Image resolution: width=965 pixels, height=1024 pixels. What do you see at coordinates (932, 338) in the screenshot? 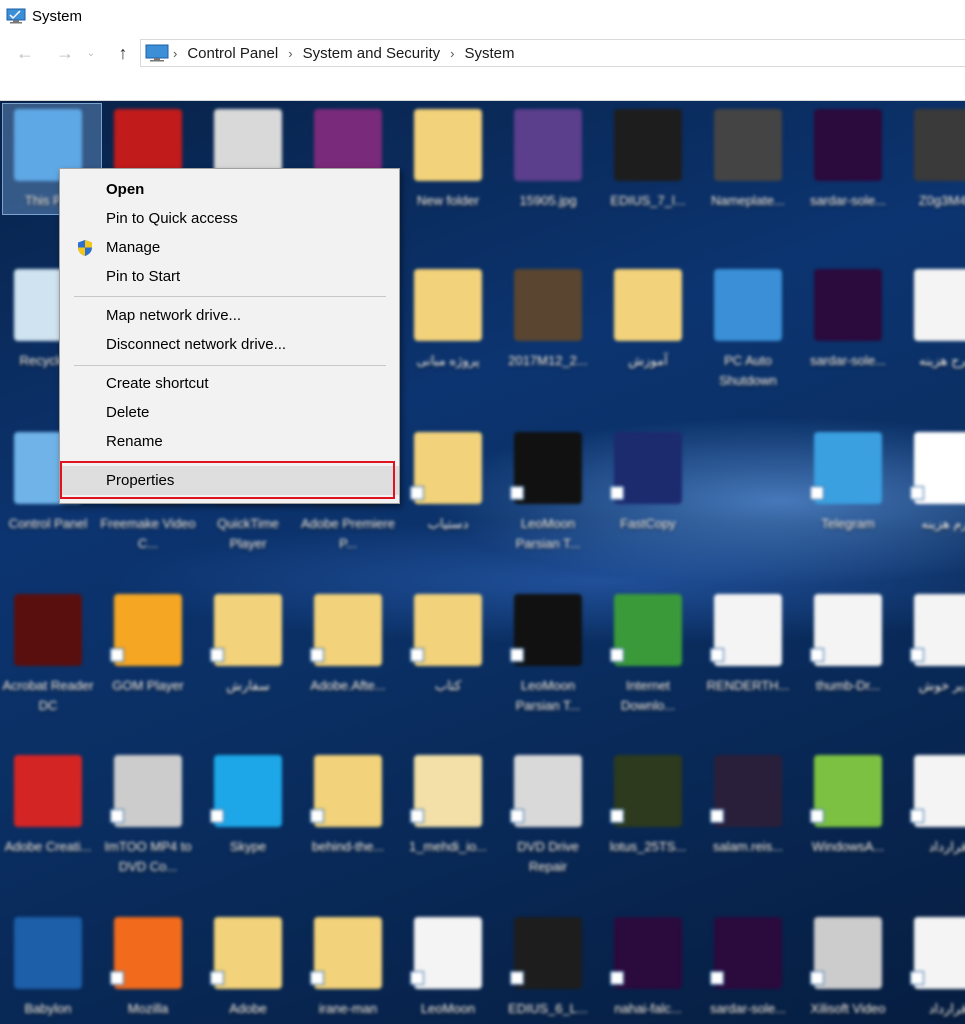
I see `desktop-icon: طرح هزینه` at bounding box center [932, 338].